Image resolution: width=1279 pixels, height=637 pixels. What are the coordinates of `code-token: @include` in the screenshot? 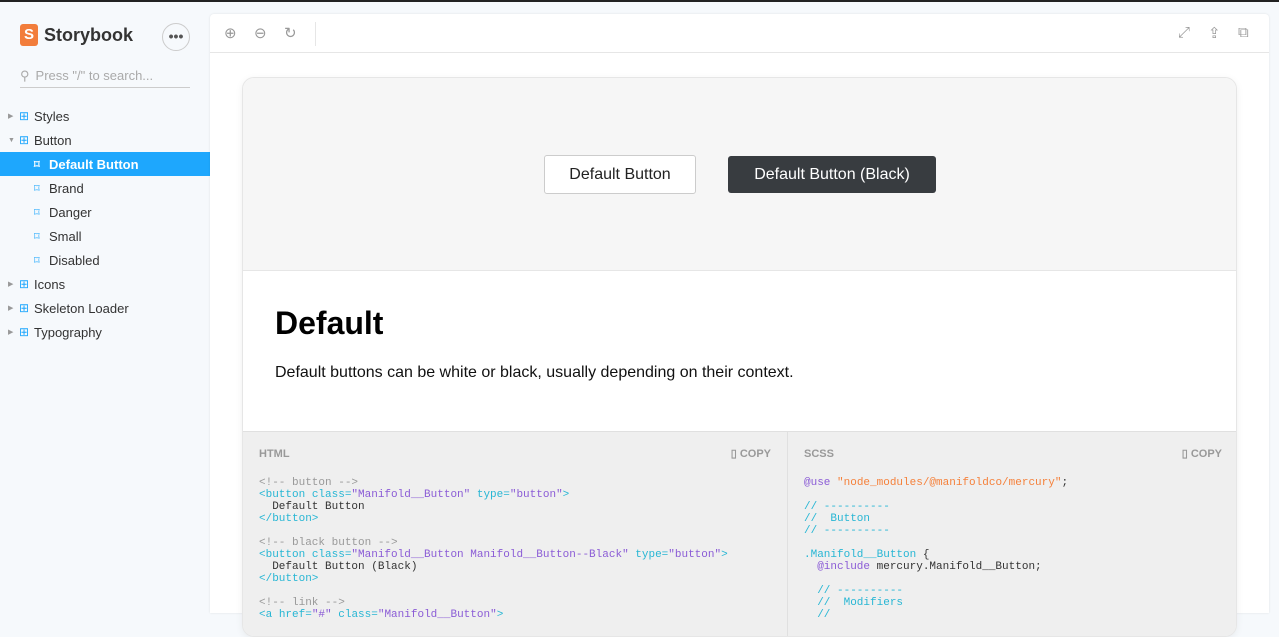 It's located at (837, 567).